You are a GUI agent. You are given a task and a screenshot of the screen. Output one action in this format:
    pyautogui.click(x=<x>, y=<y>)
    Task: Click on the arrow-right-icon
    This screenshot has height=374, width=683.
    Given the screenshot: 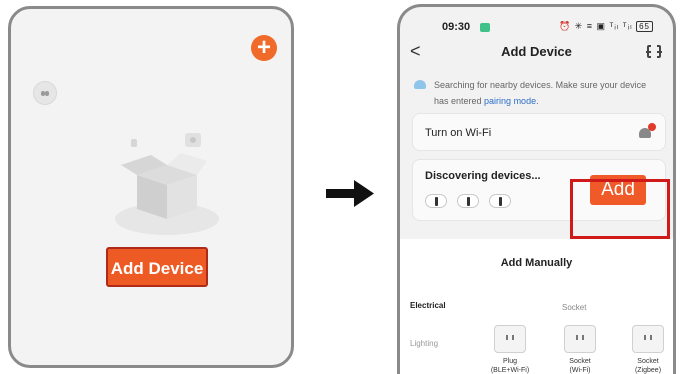 What is the action you would take?
    pyautogui.click(x=350, y=193)
    